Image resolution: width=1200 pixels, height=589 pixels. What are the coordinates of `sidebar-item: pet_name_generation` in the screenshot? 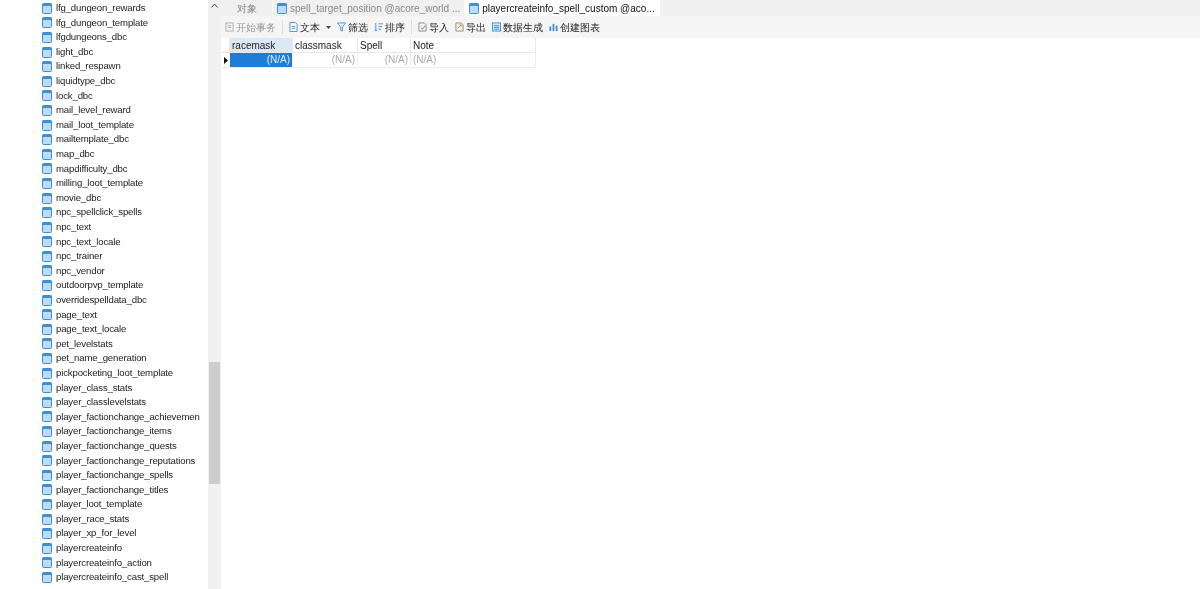 It's located at (125, 358).